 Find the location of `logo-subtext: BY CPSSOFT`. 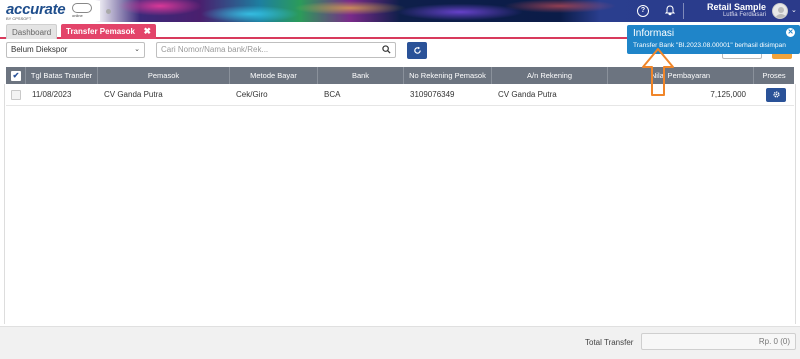

logo-subtext: BY CPSSOFT is located at coordinates (19, 18).